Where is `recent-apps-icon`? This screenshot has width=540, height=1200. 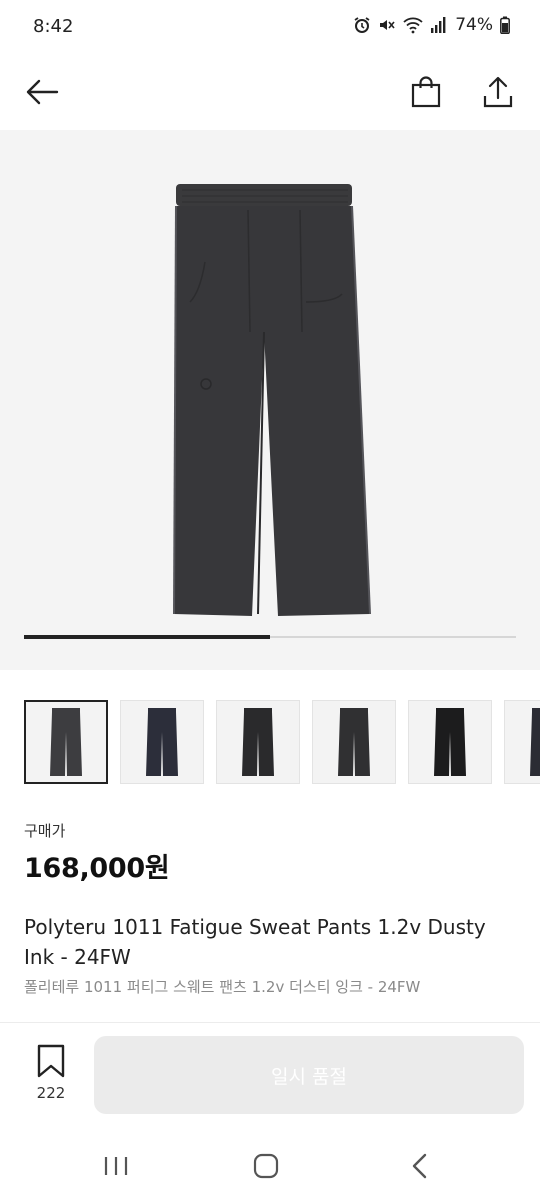
recent-apps-icon is located at coordinates (116, 1166).